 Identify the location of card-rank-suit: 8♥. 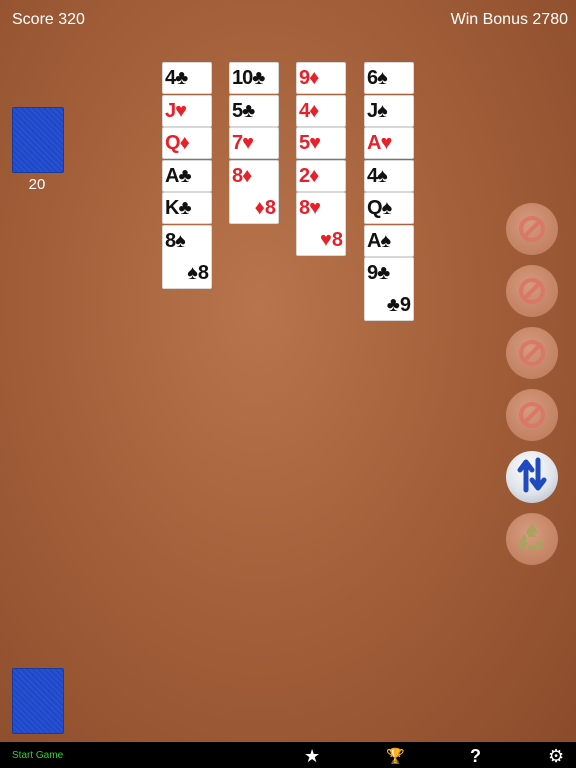
(310, 208).